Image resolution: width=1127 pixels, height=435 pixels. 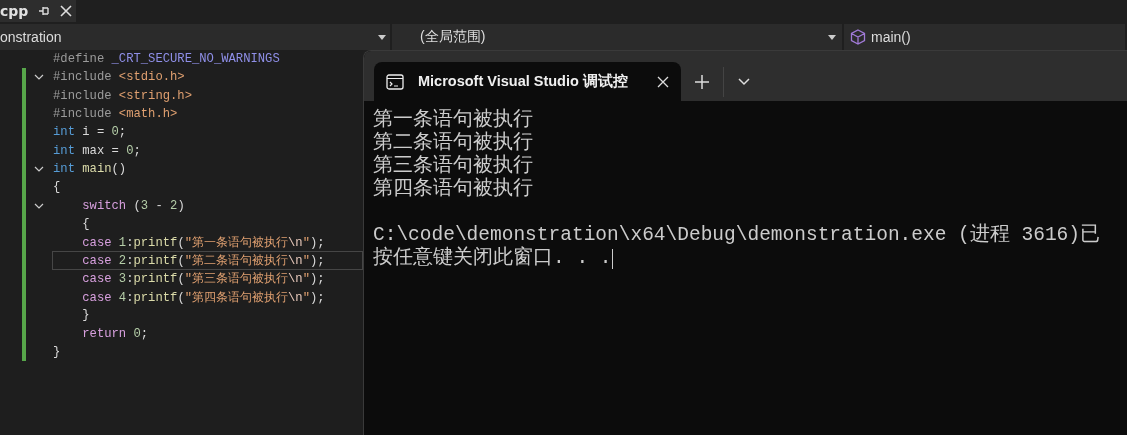 I want to click on code-text: return 0;, so click(x=115, y=333).